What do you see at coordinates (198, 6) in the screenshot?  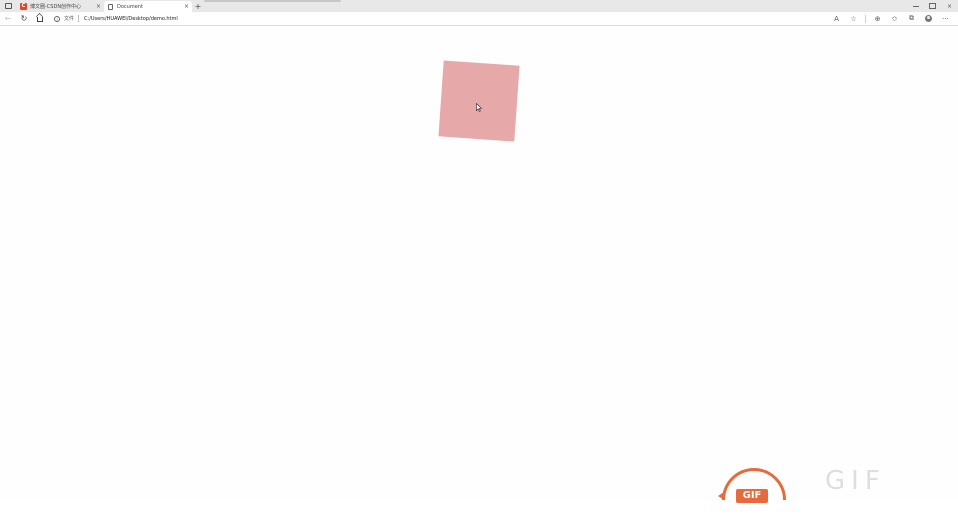 I see `new-tab-button: +` at bounding box center [198, 6].